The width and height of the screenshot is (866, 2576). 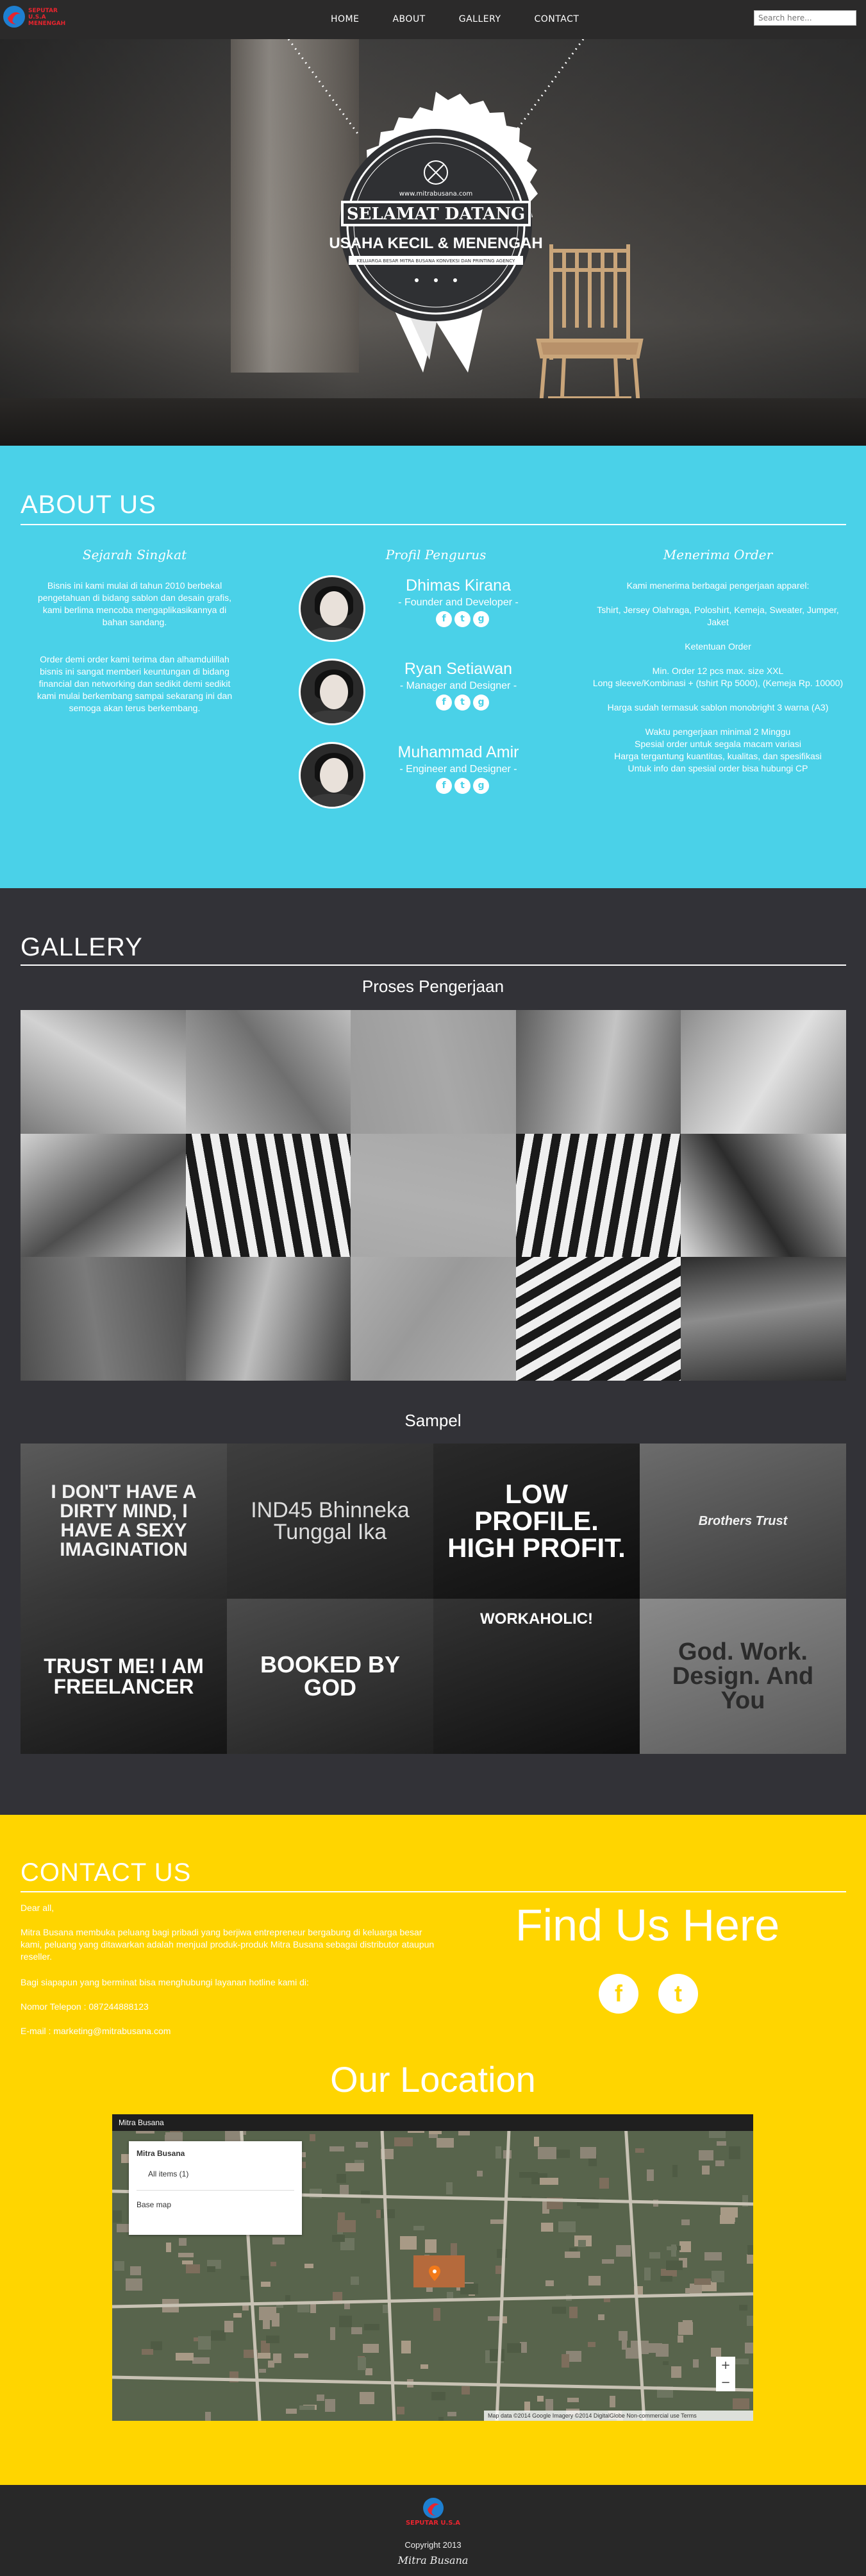 I want to click on menu-gallery: GALLERY, so click(x=480, y=19).